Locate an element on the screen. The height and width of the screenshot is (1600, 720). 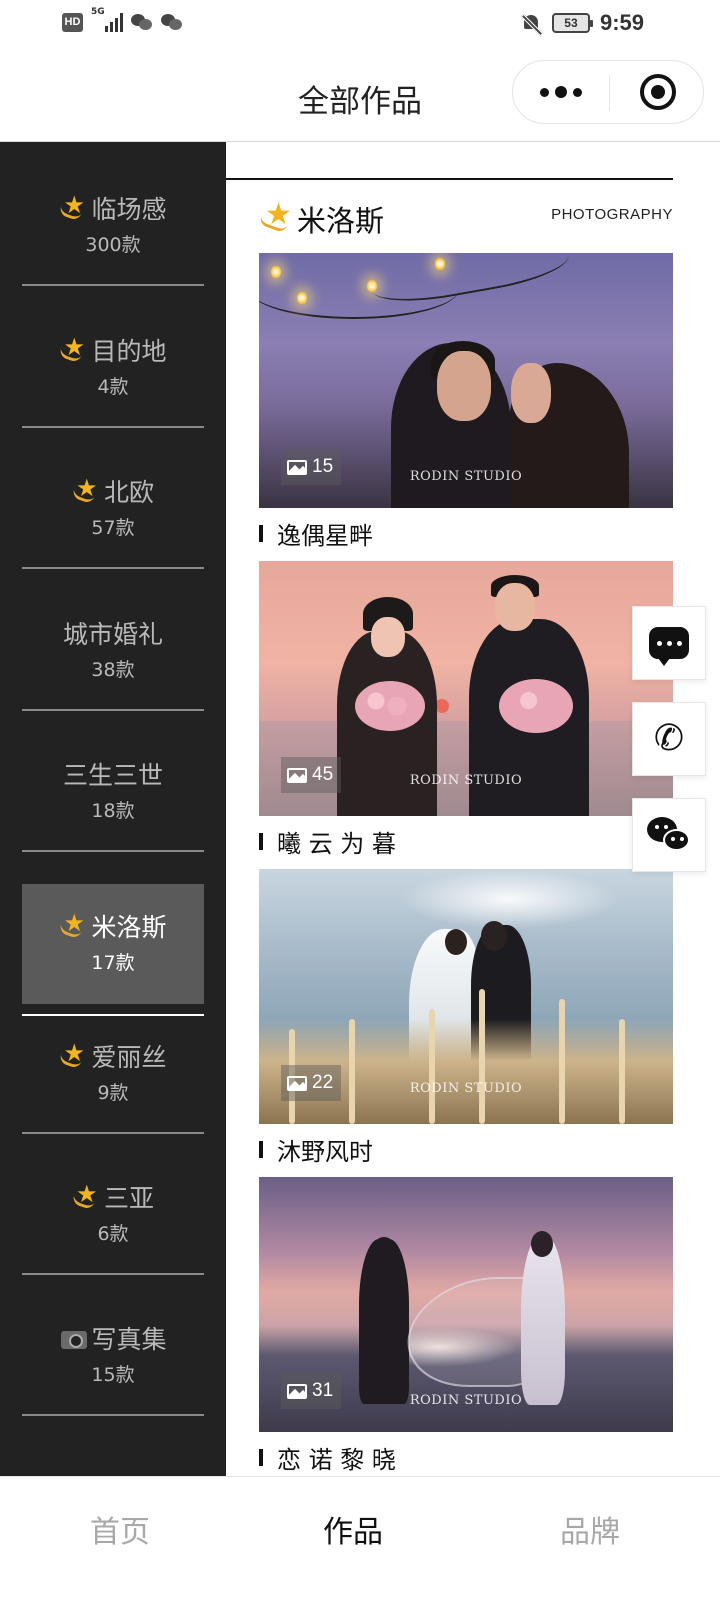
signal-icon: 5G is located at coordinates (107, 20).